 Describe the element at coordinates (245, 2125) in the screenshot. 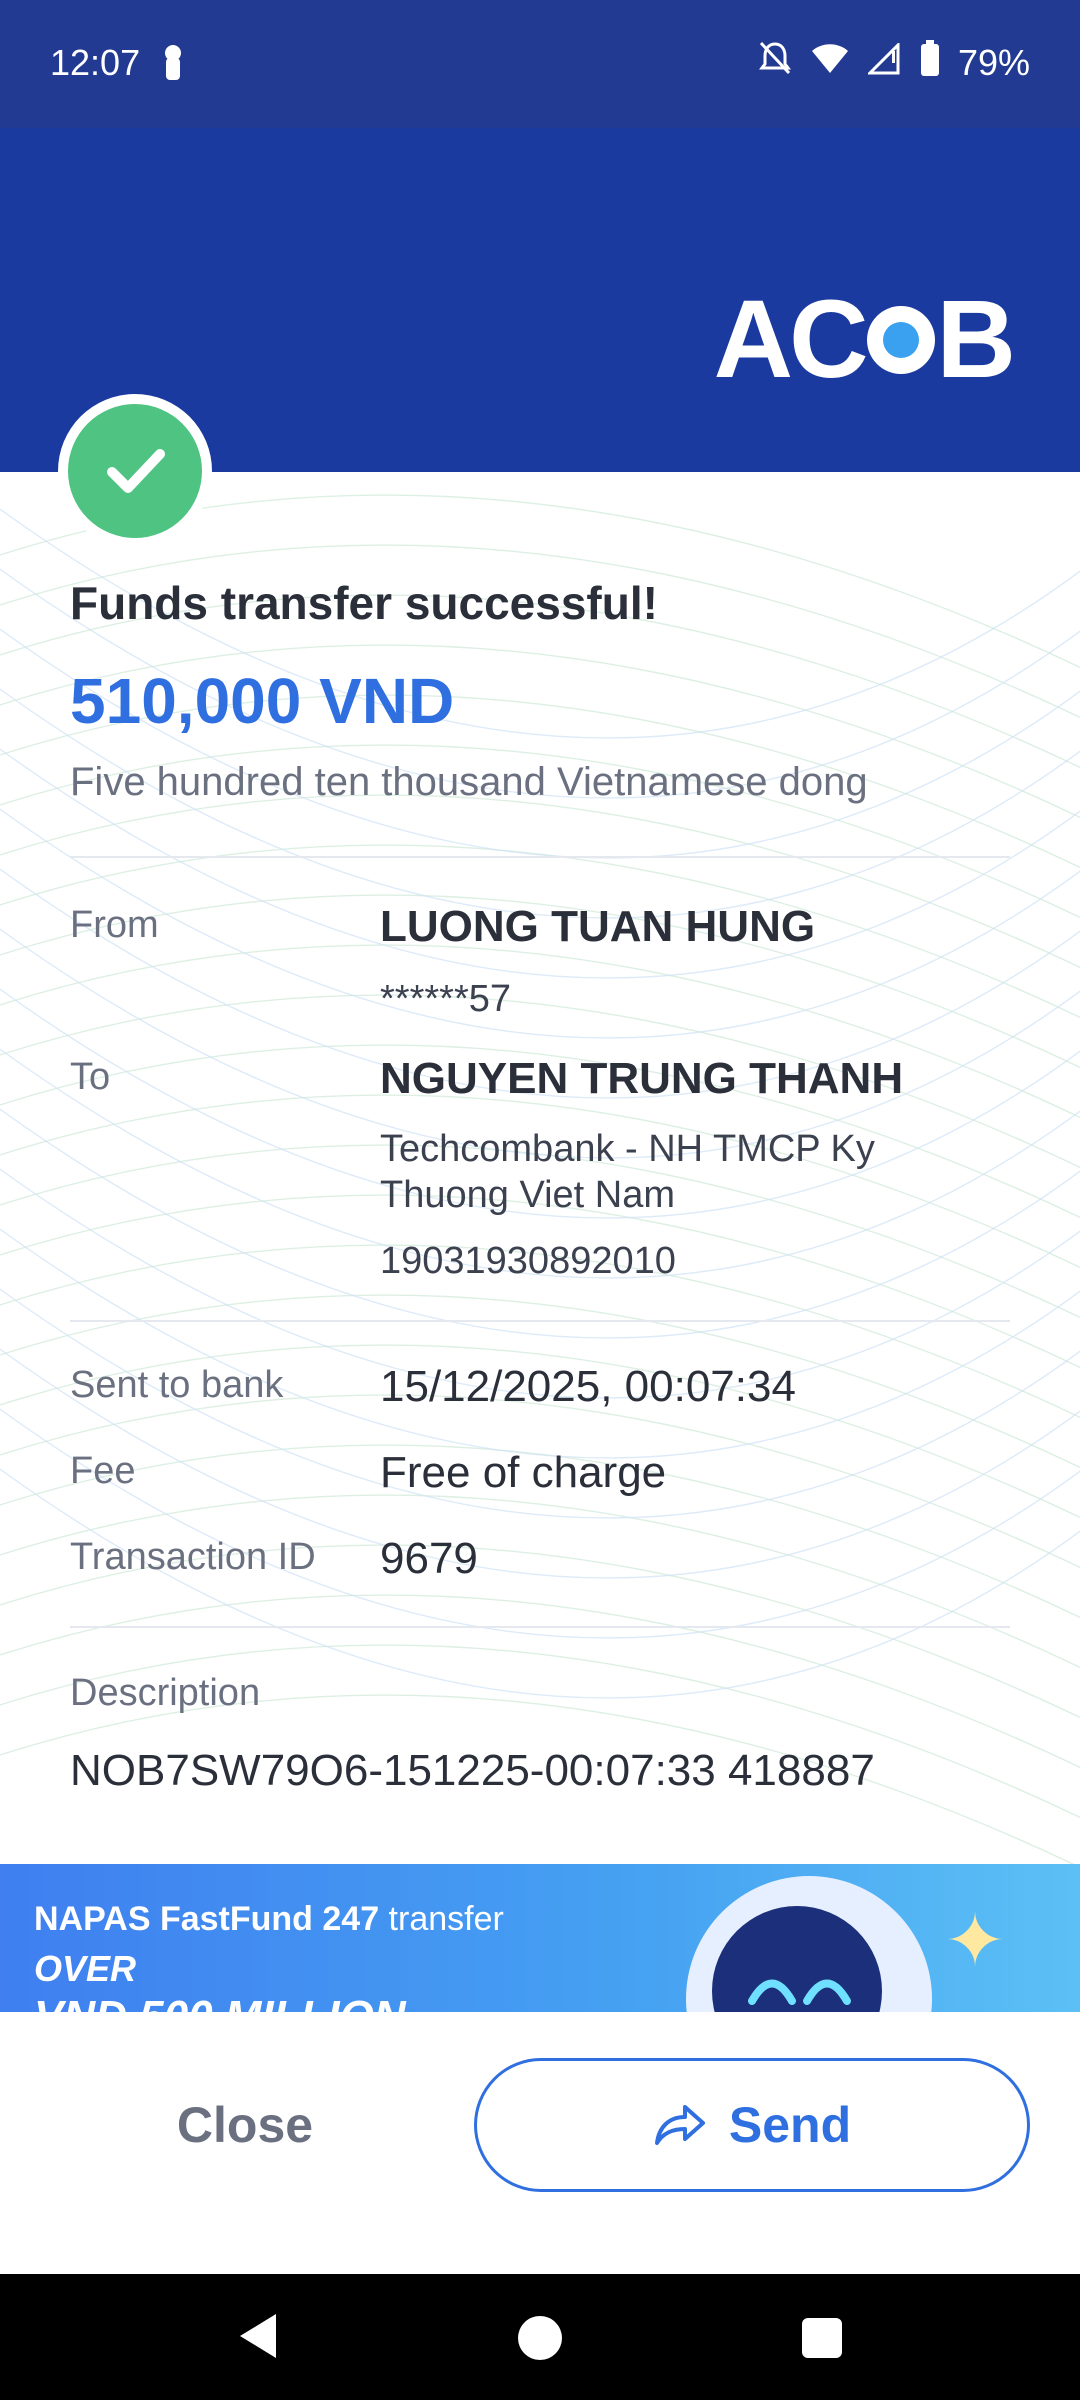

I see `close-button: Close` at that location.